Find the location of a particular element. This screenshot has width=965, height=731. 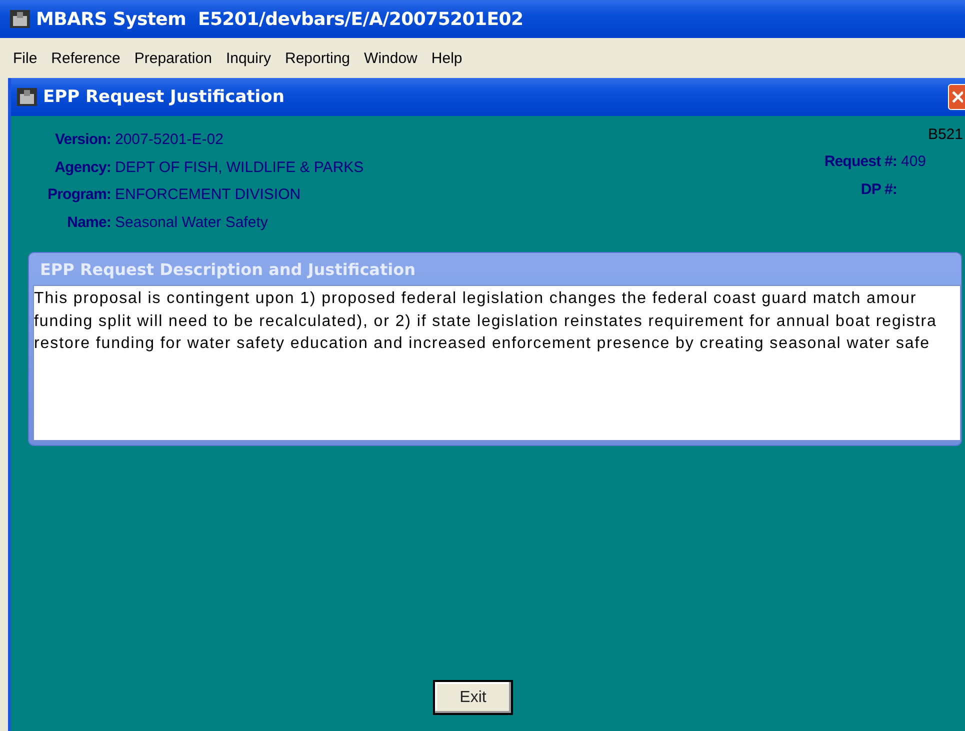

menu-item: Help is located at coordinates (447, 58).